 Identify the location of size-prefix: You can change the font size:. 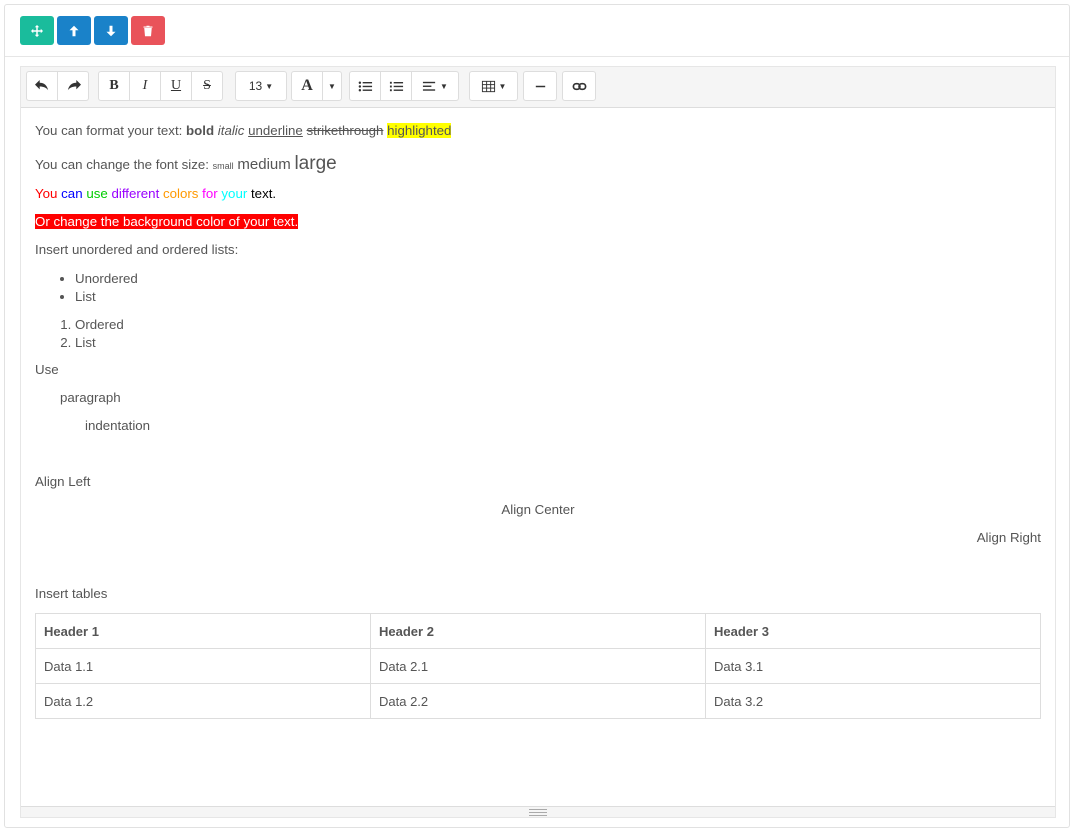
(124, 164).